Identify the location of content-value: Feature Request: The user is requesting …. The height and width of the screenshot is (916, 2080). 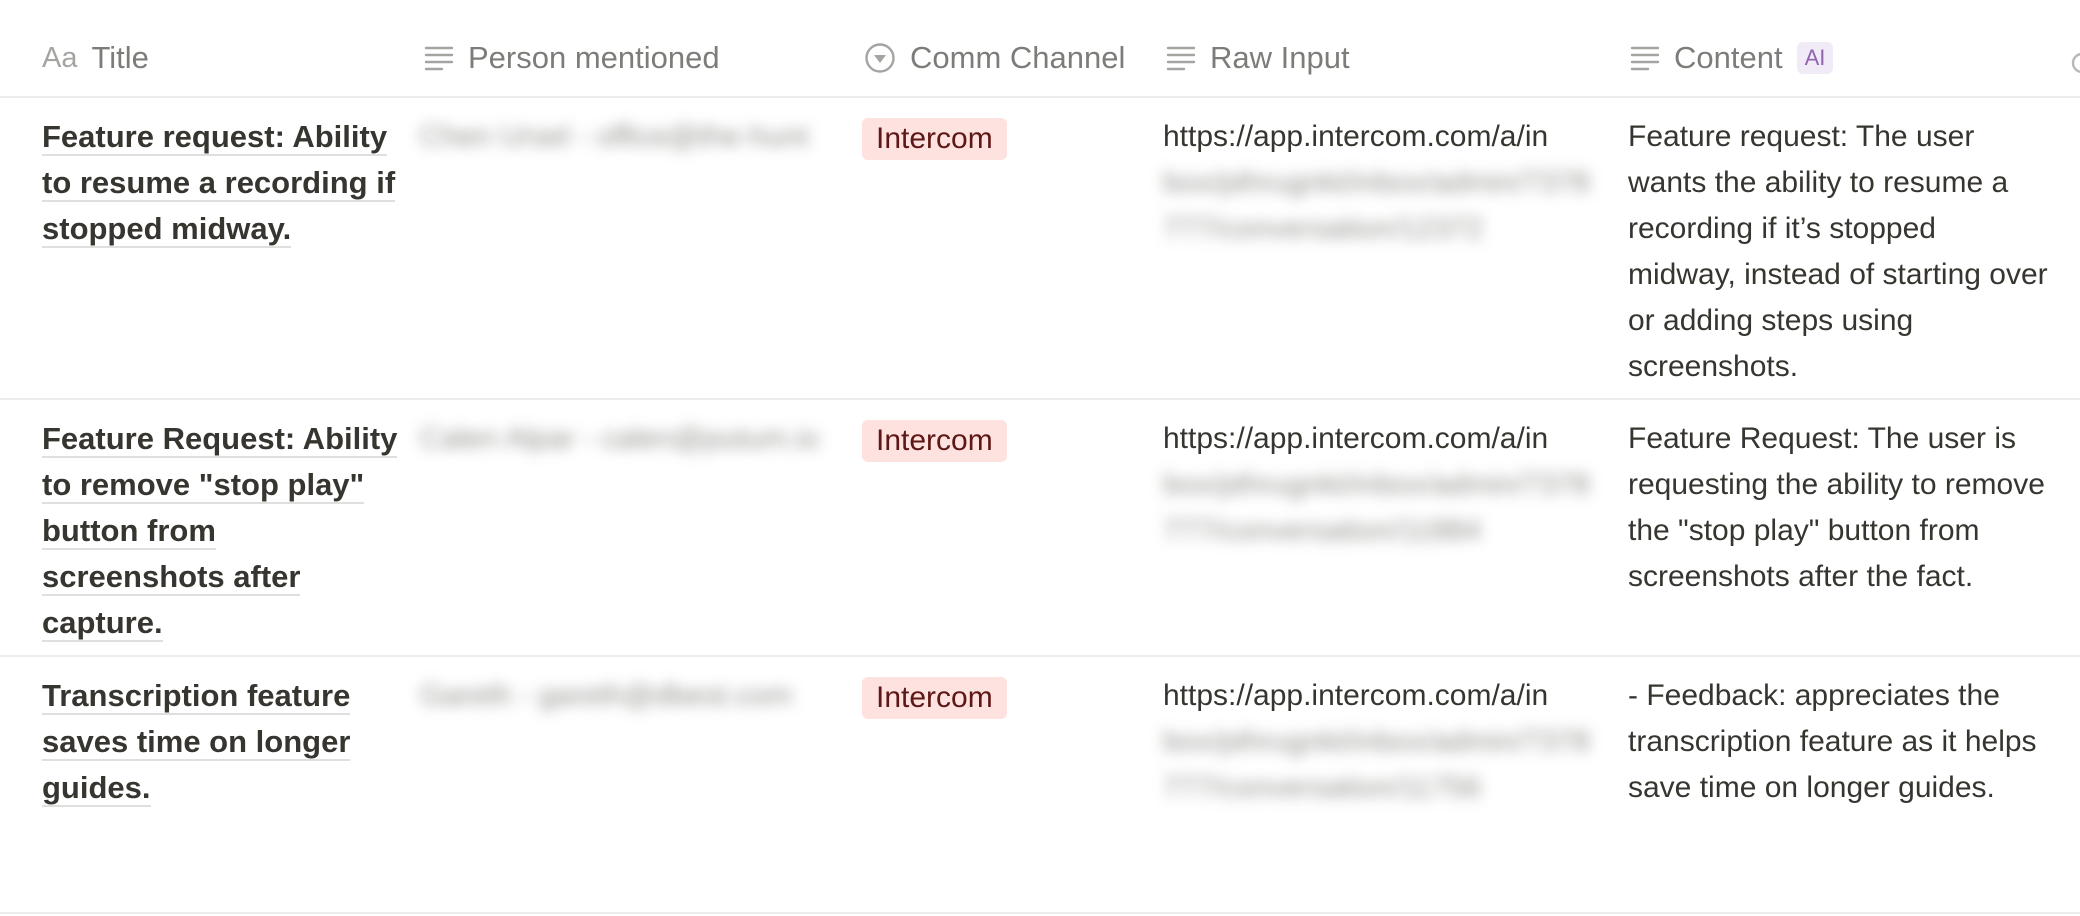
(1838, 500).